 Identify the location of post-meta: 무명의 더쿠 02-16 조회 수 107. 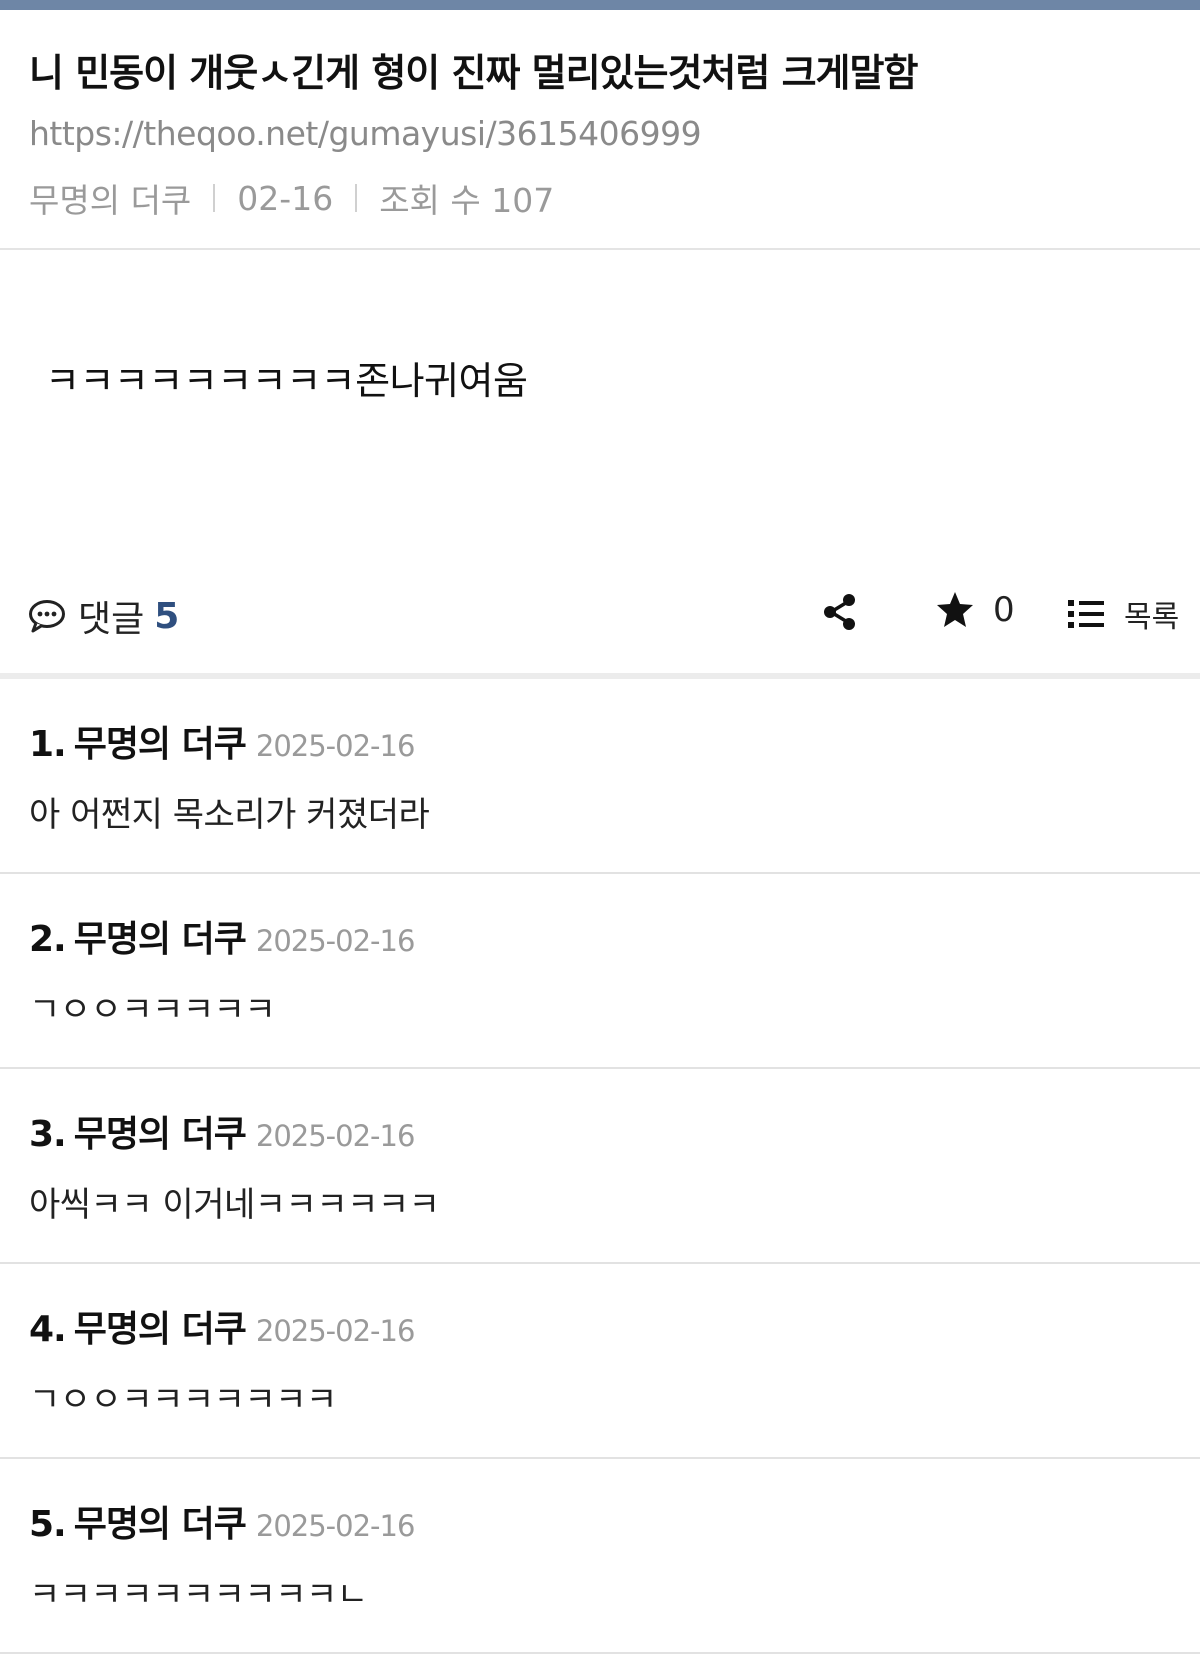
(291, 198).